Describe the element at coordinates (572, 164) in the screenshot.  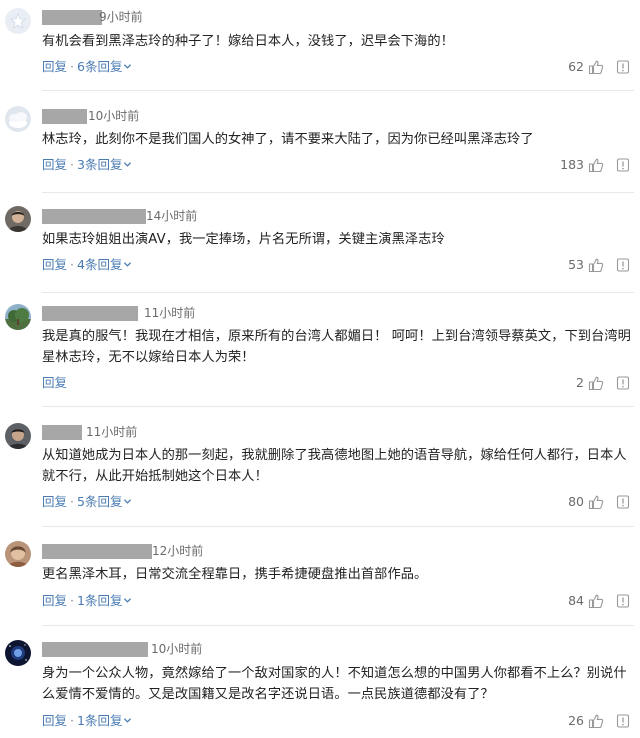
I see `like-count: 183` at that location.